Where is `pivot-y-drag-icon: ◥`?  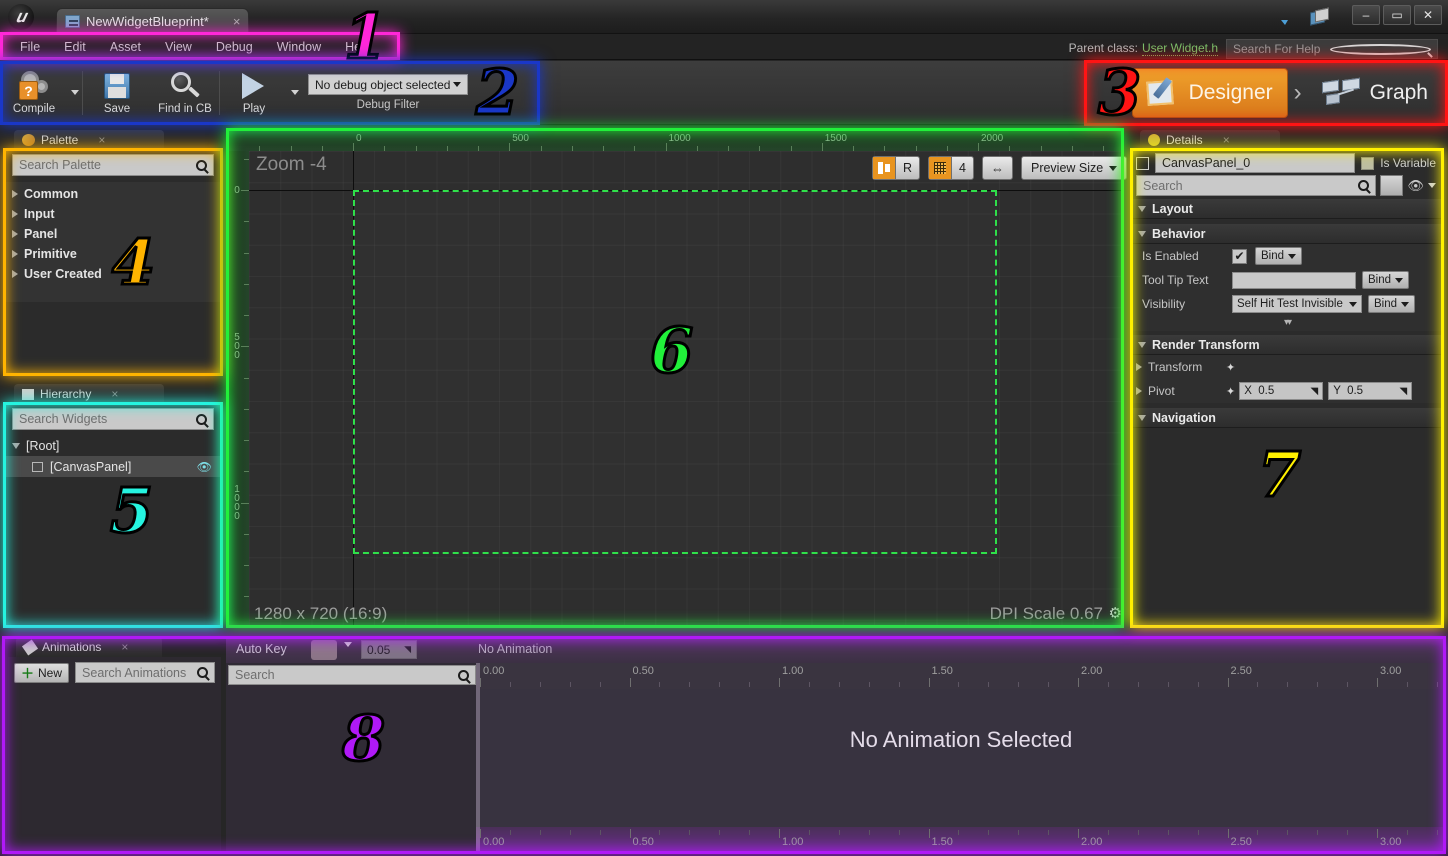 pivot-y-drag-icon: ◥ is located at coordinates (1404, 391).